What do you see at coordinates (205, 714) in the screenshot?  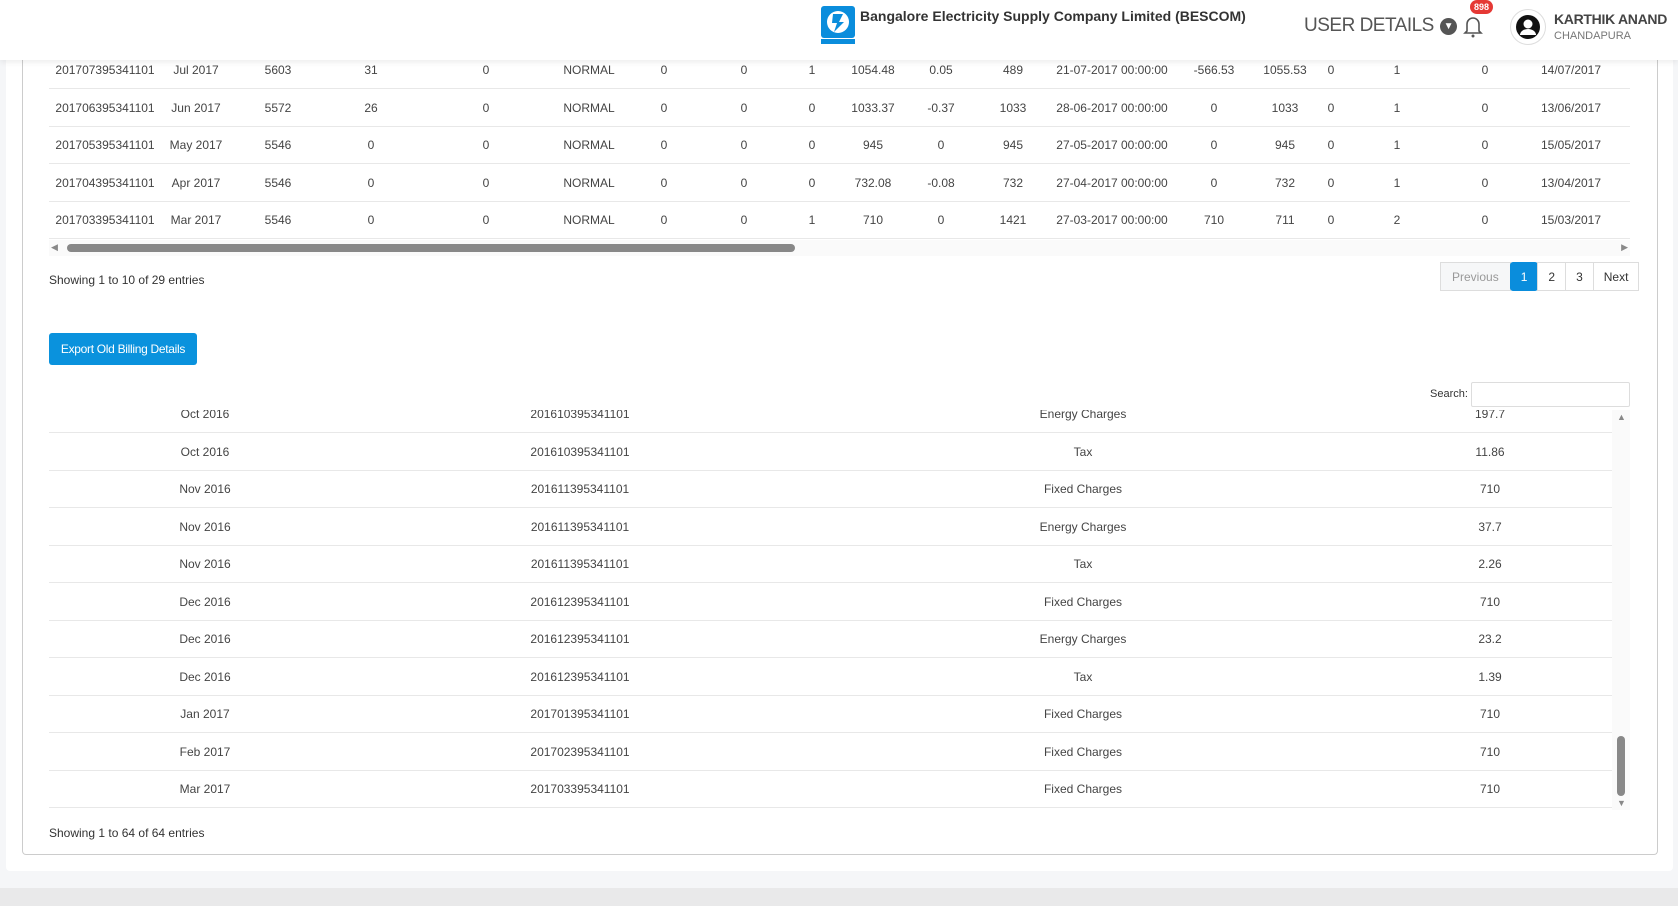 I see `table-cell: Jan 2017` at bounding box center [205, 714].